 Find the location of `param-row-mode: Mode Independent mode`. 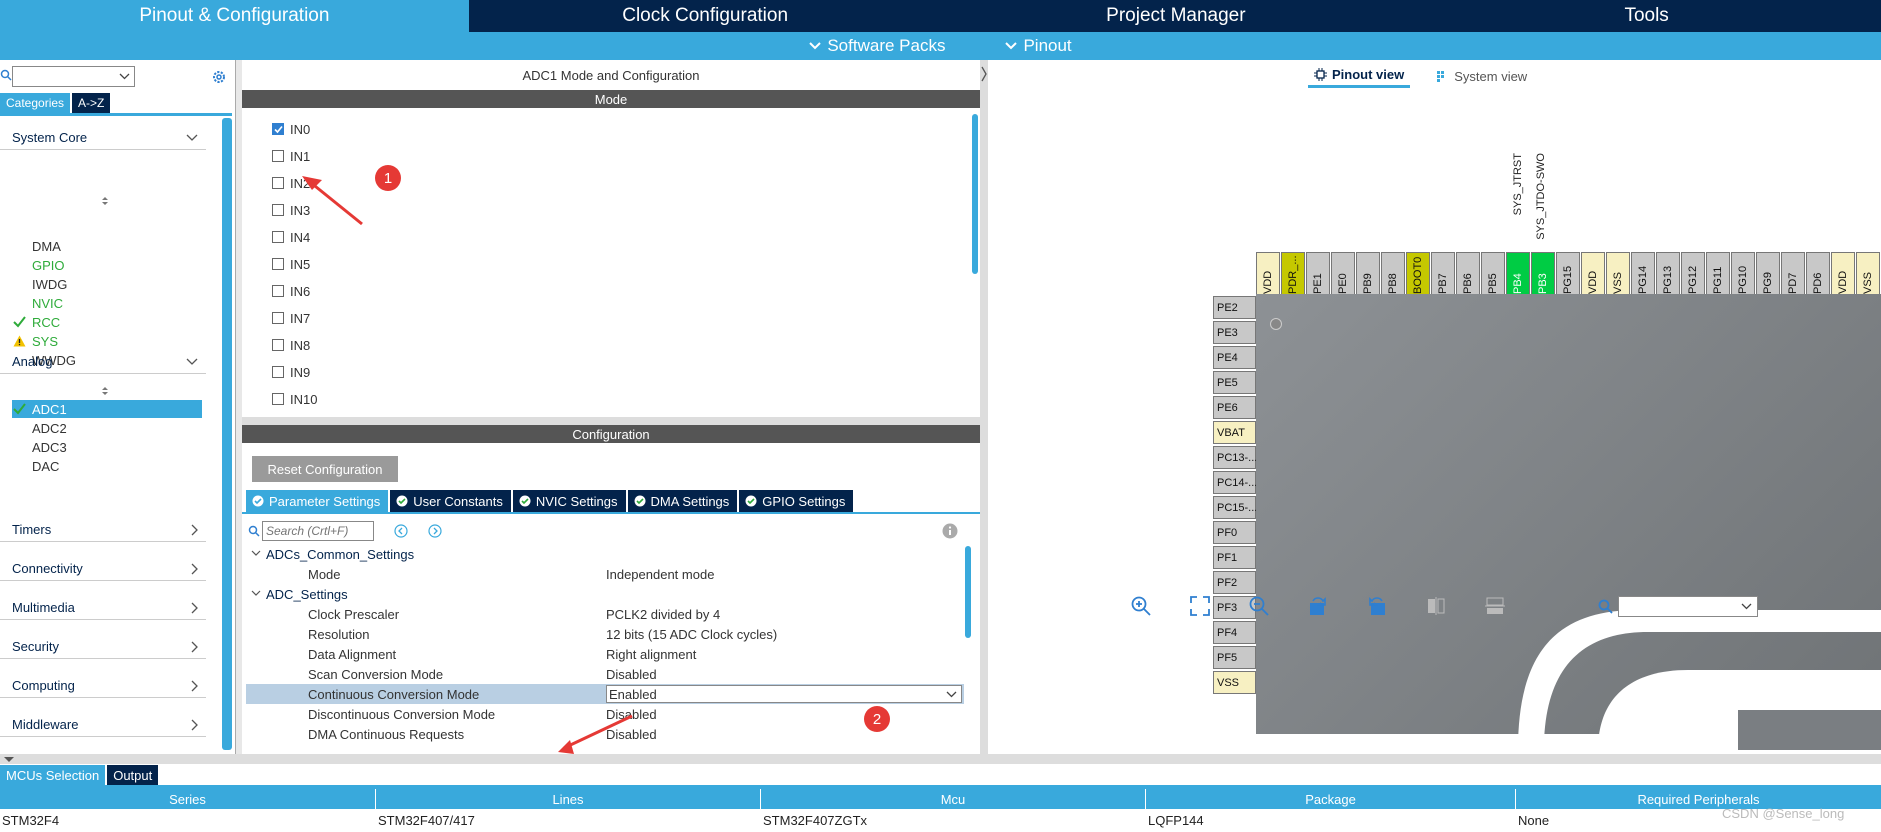

param-row-mode: Mode Independent mode is located at coordinates (605, 574).